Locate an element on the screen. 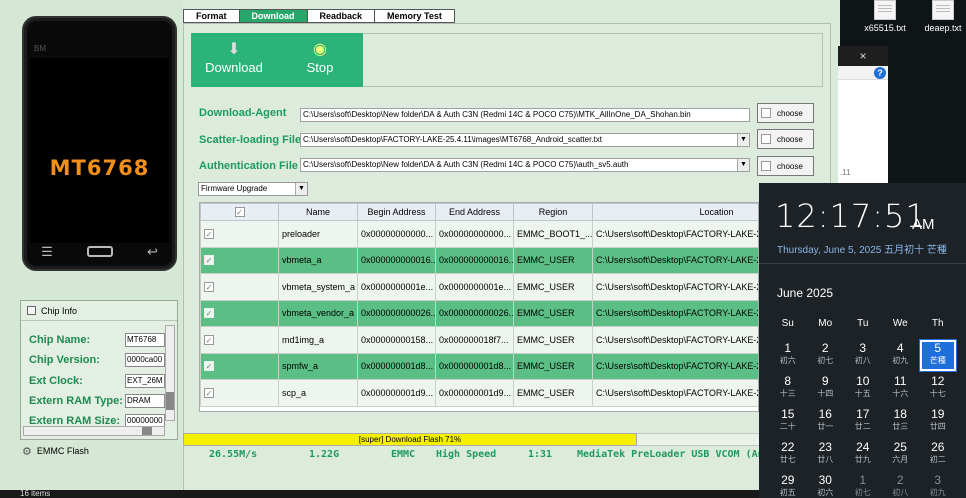  calendar-day: 10 十五 is located at coordinates (863, 388).